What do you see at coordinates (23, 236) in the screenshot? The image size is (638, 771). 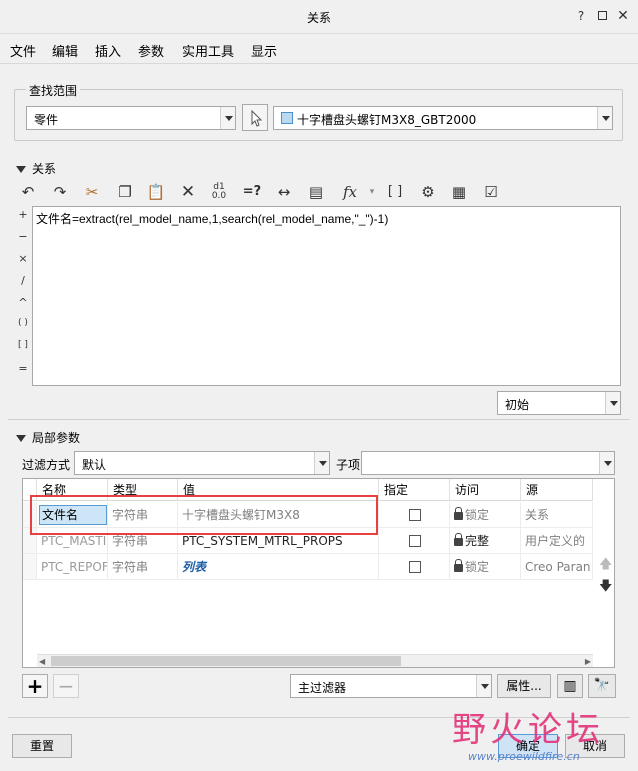 I see `op-minus: −` at bounding box center [23, 236].